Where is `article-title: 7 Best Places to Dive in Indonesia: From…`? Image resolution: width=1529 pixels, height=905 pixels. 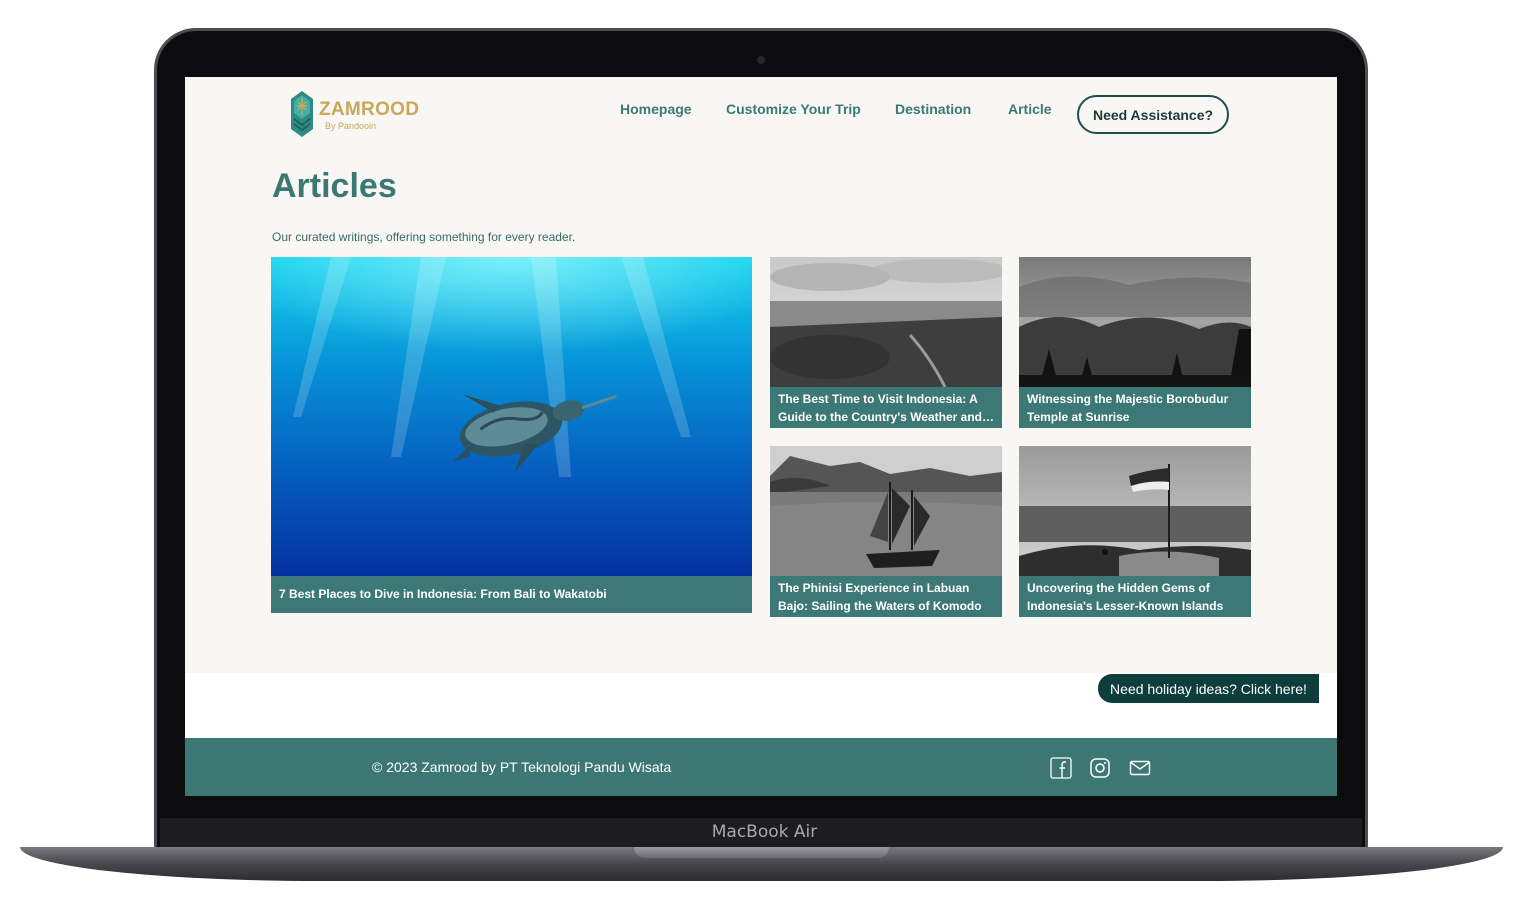
article-title: 7 Best Places to Dive in Indonesia: From… is located at coordinates (511, 594).